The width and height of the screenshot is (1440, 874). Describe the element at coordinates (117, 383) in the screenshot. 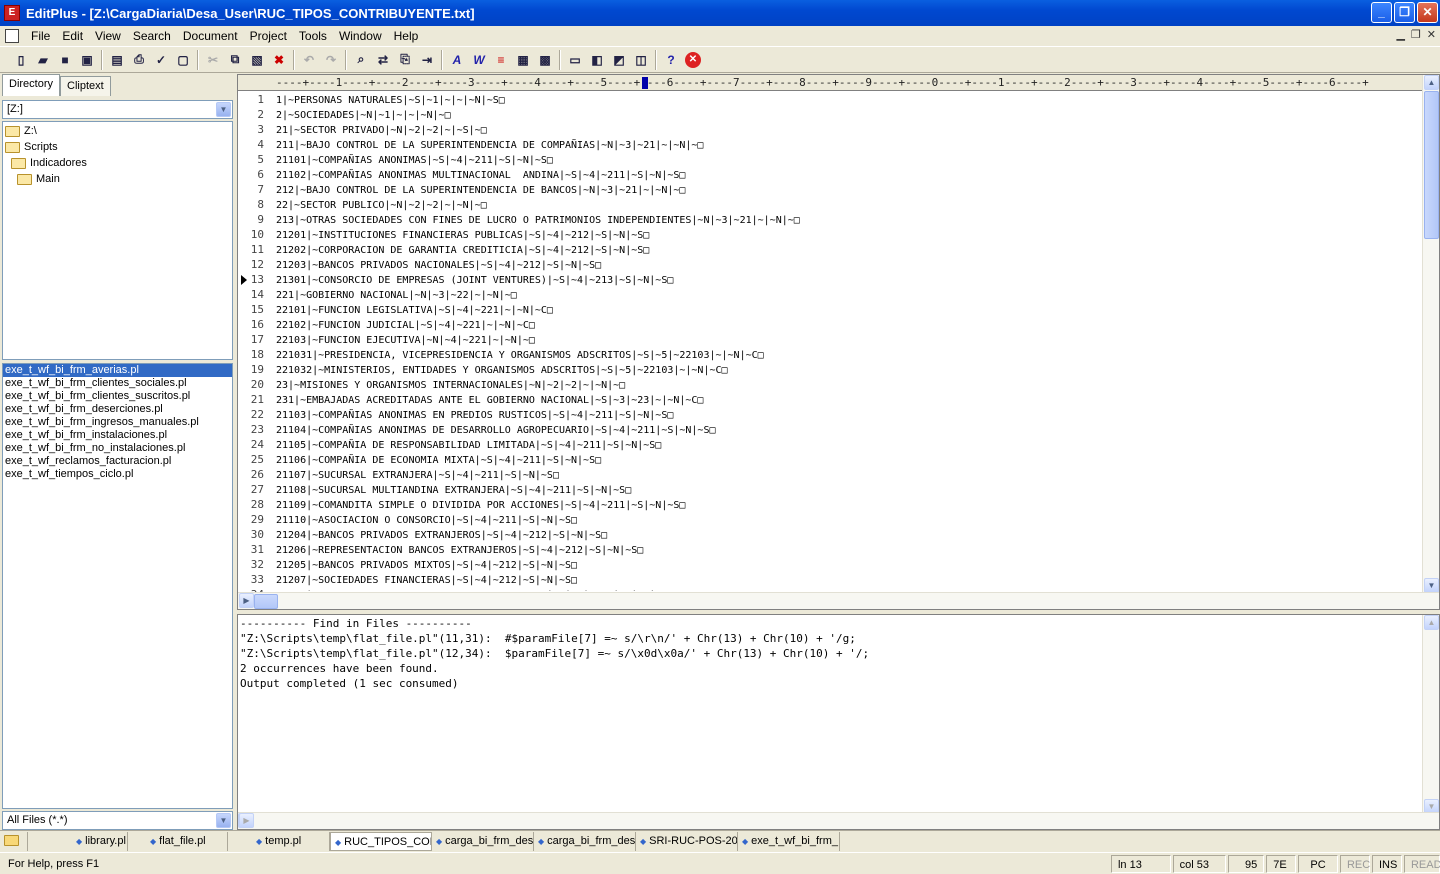

I see `list-item: exe_t_wf_bi_frm_clientes_sociales.pl` at that location.